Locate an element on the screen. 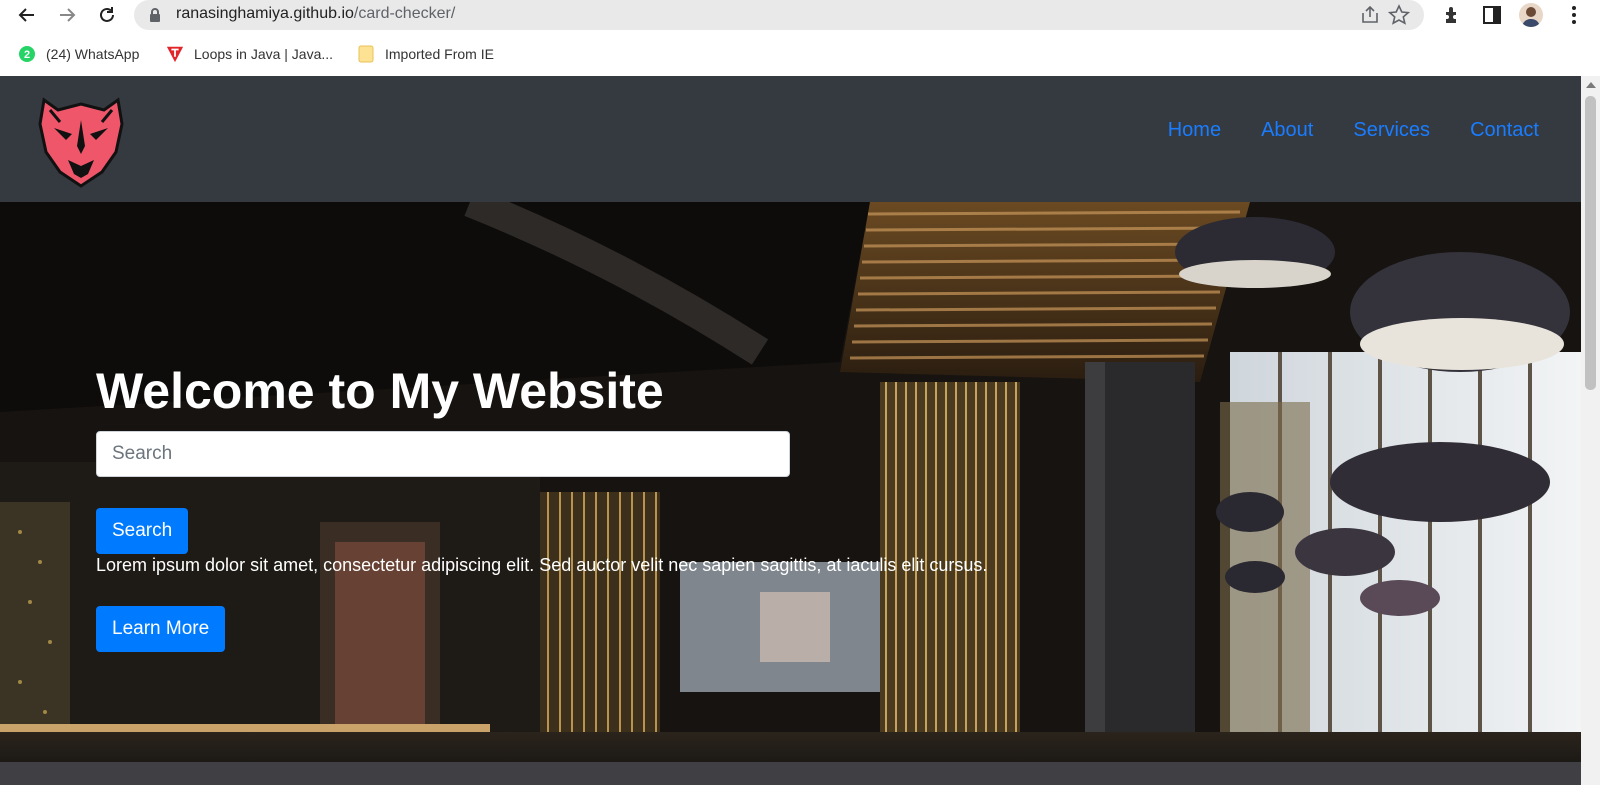 This screenshot has height=785, width=1600. hero-title: Welcome to My Website is located at coordinates (380, 391).